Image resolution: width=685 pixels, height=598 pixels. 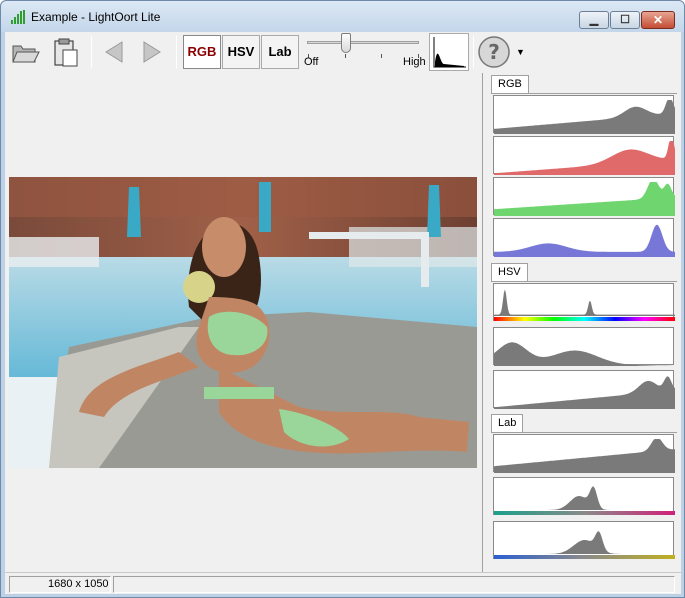 I want to click on close-button: ✕, so click(x=658, y=20).